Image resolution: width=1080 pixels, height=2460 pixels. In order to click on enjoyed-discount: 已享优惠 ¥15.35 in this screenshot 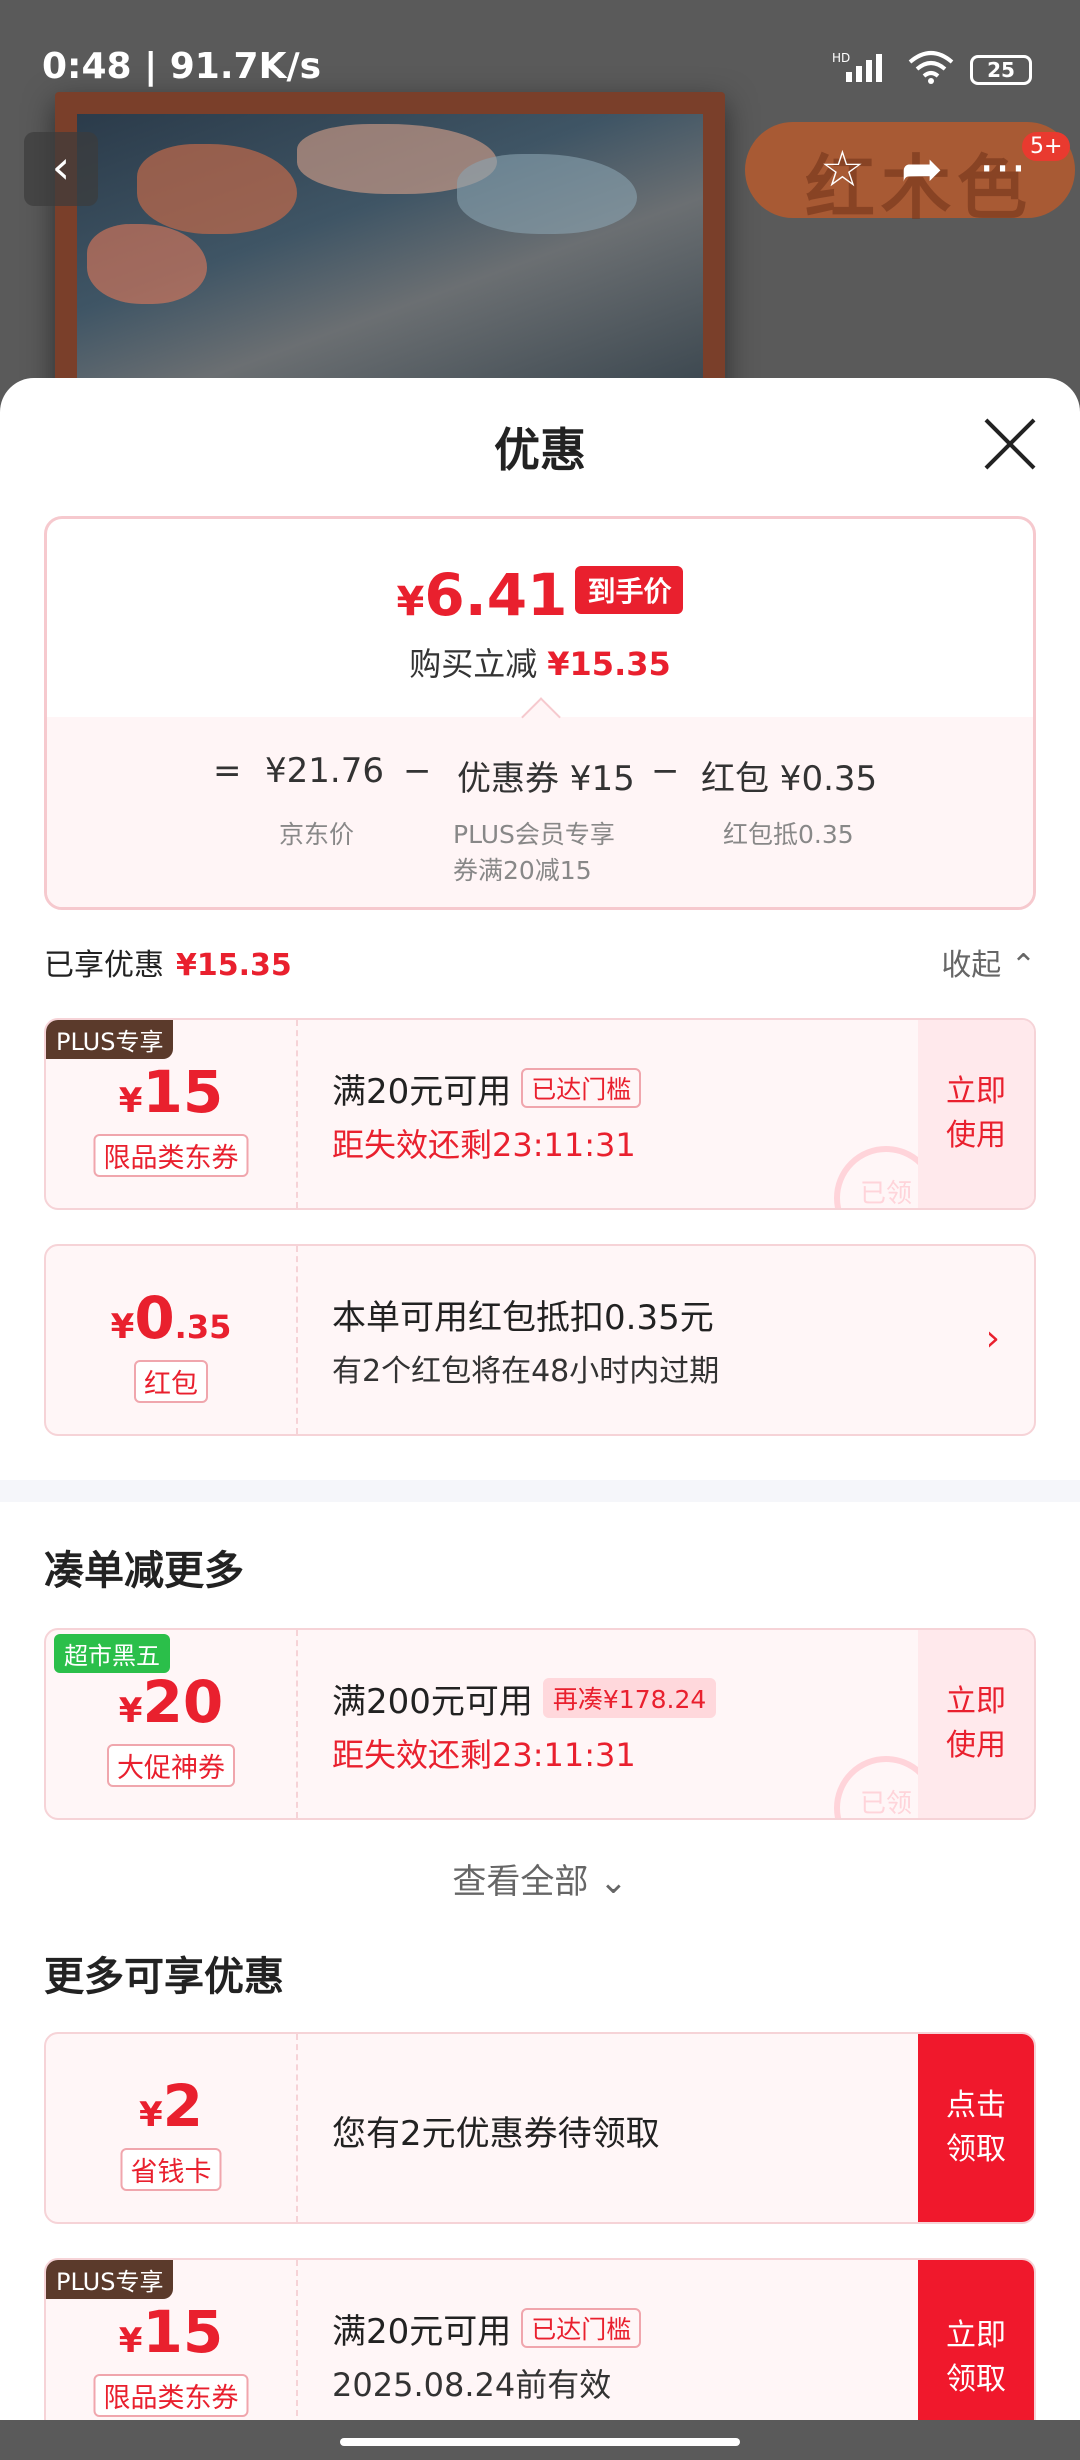, I will do `click(168, 965)`.